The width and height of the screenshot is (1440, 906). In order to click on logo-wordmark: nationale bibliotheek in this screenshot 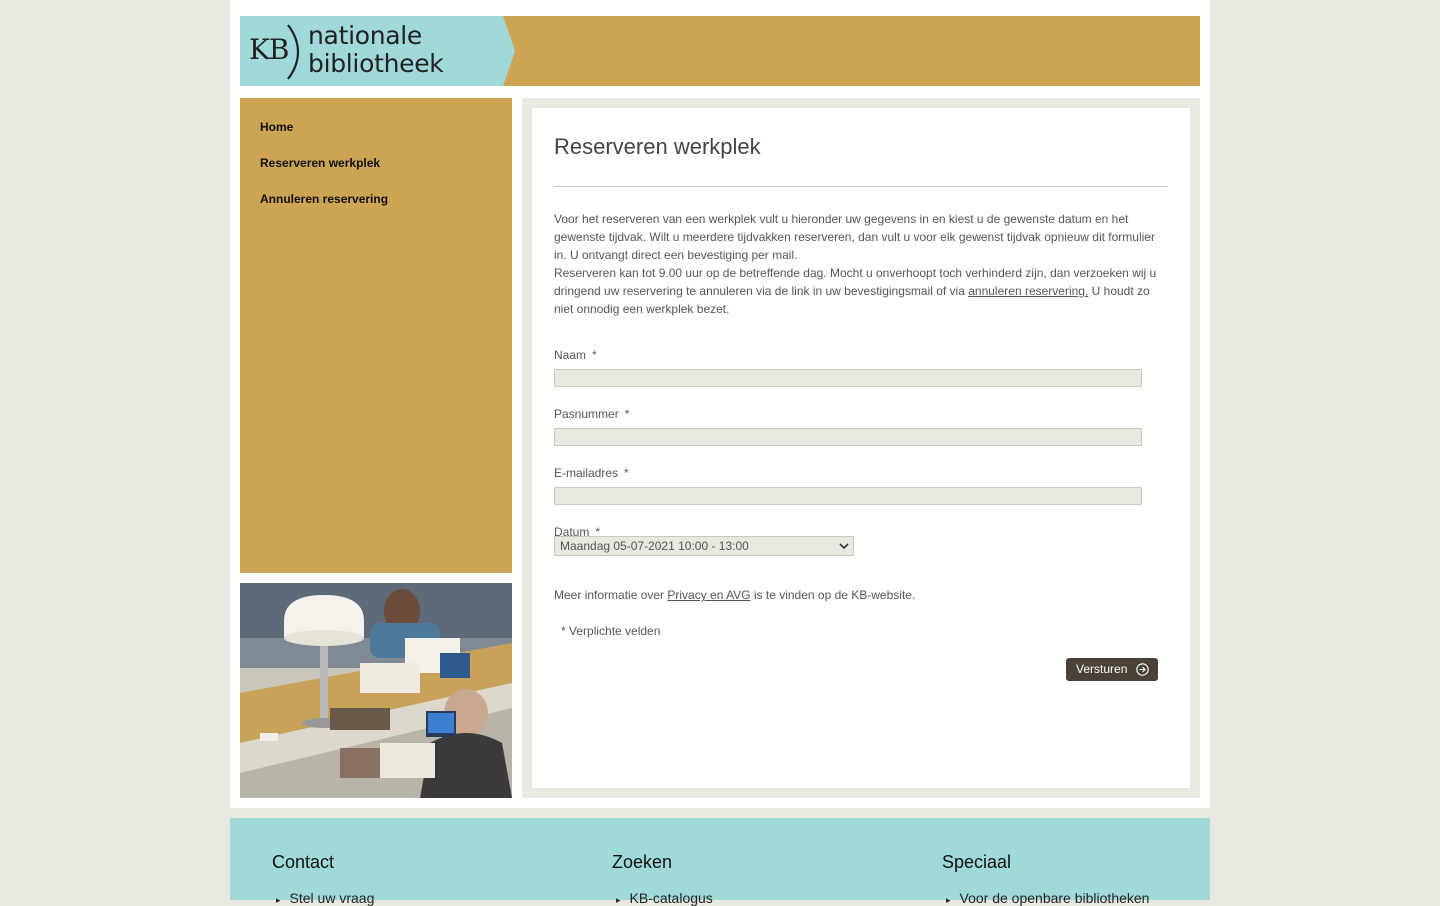, I will do `click(376, 49)`.